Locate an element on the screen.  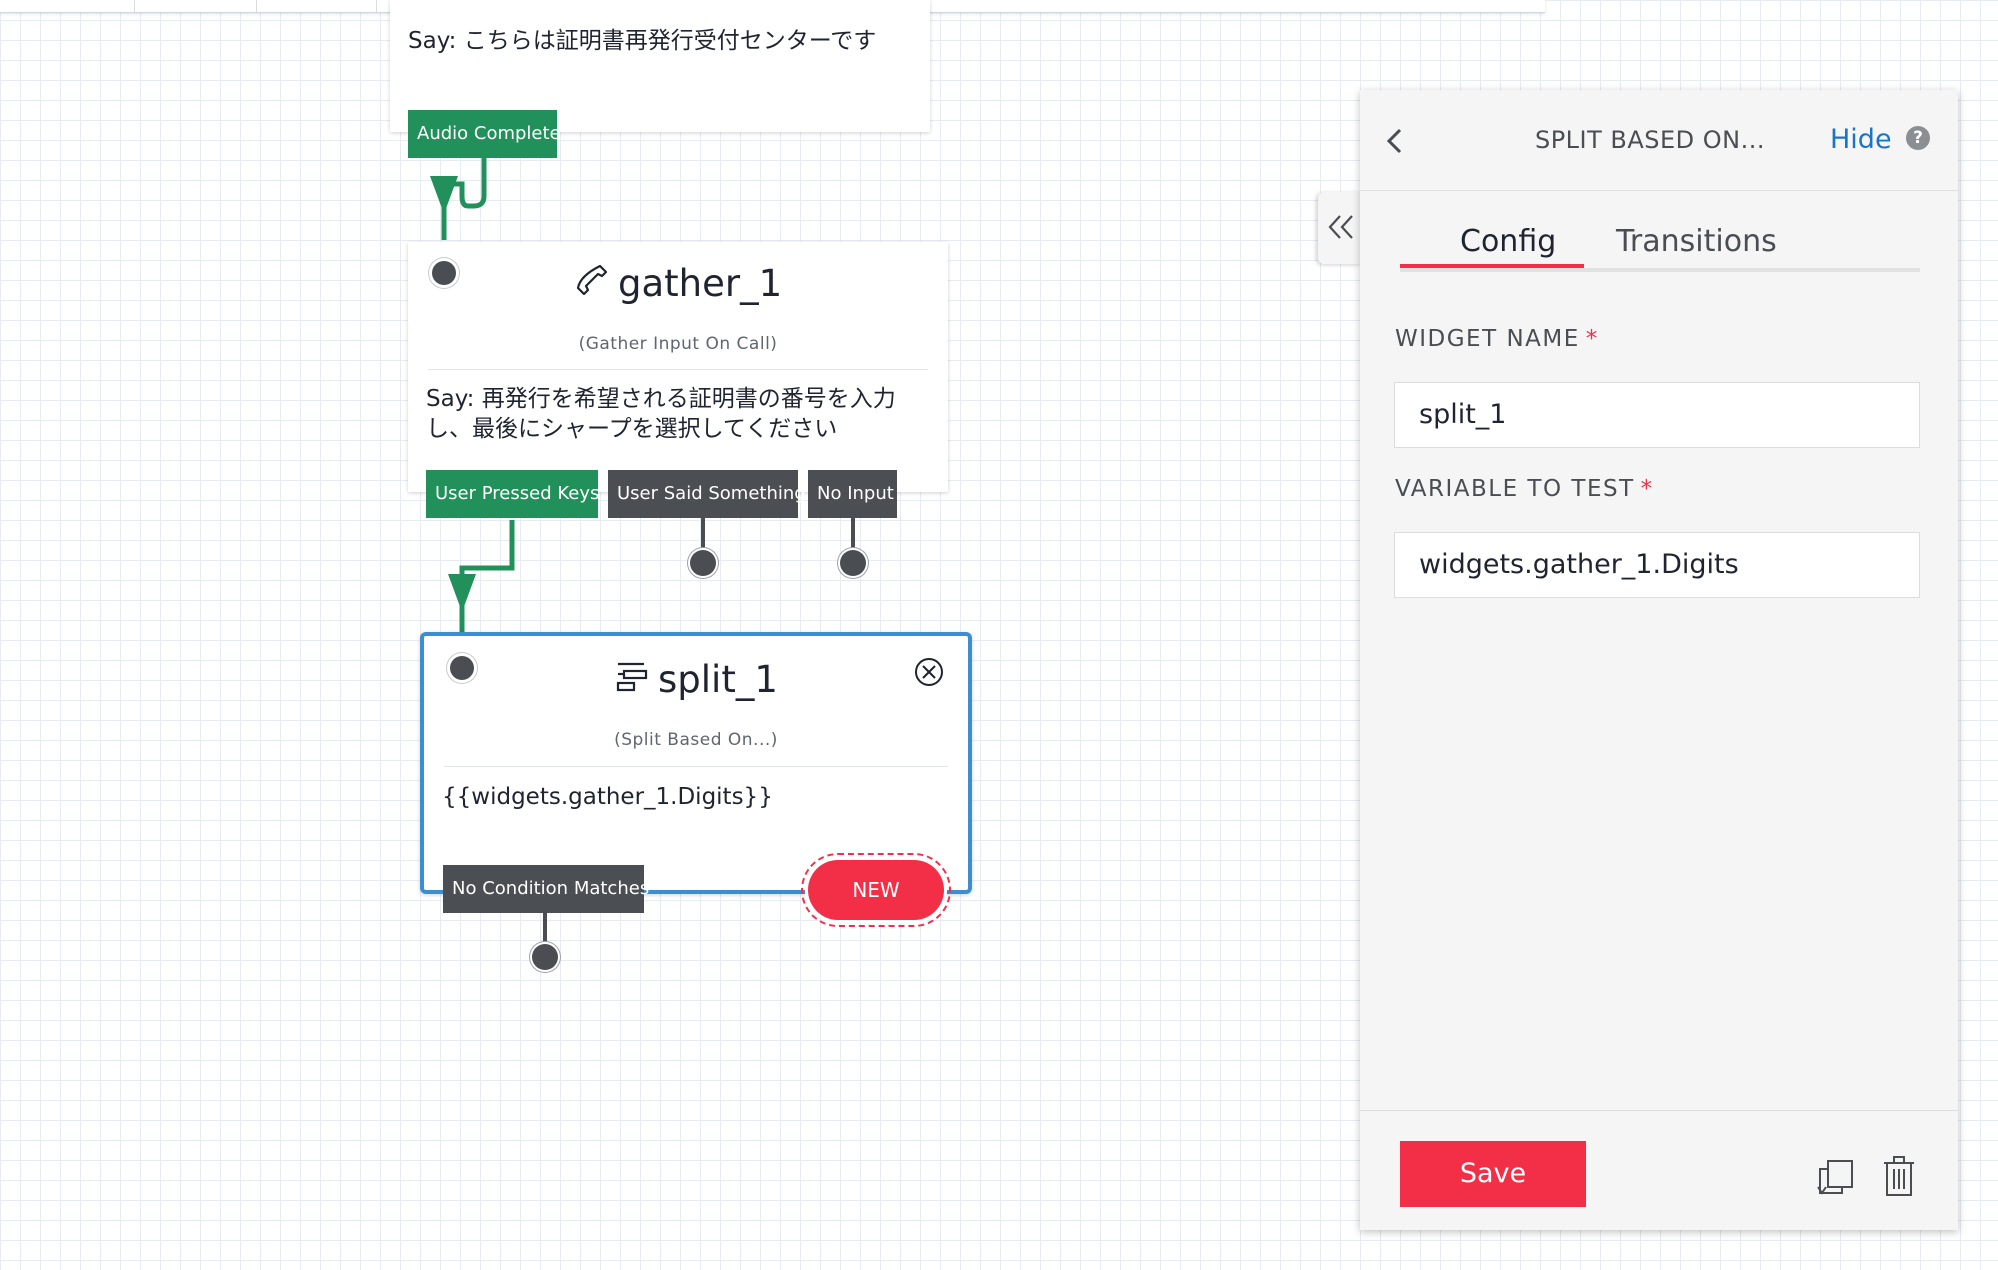
panel-footer: Save is located at coordinates (1659, 1170).